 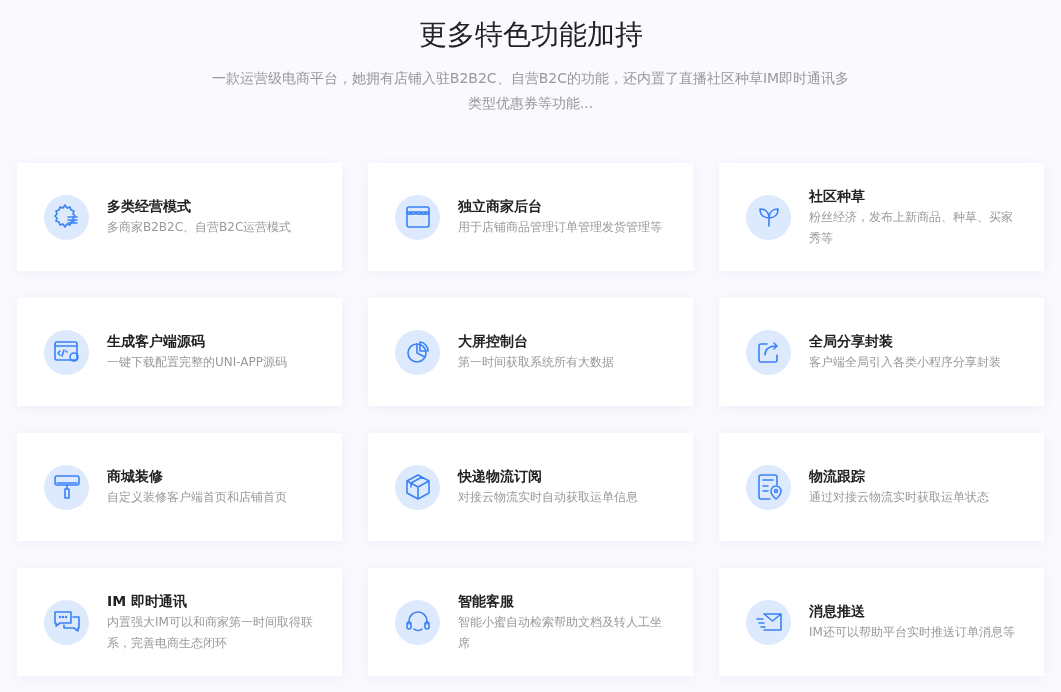 I want to click on pie-chart-icon, so click(x=417, y=352).